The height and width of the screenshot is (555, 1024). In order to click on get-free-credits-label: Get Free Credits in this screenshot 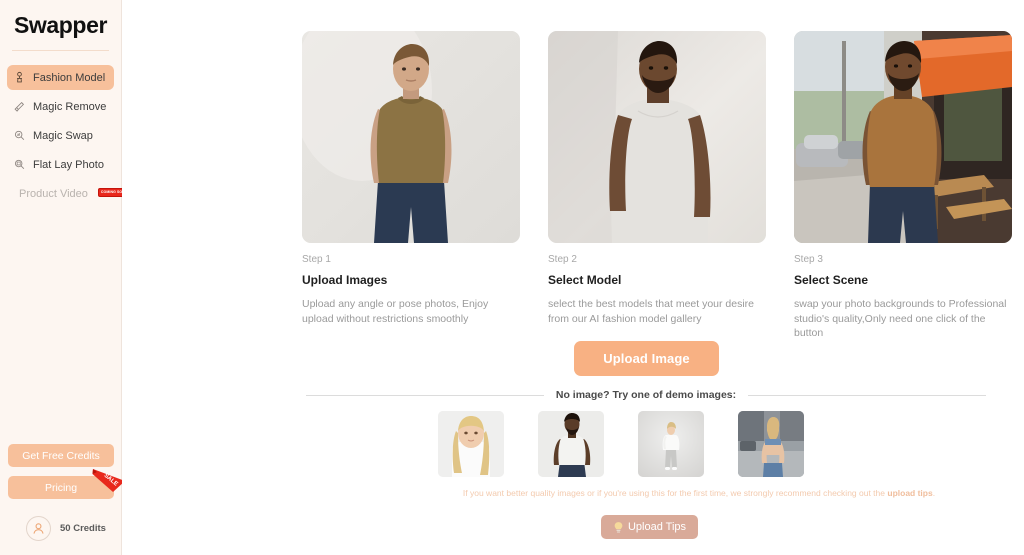, I will do `click(61, 455)`.